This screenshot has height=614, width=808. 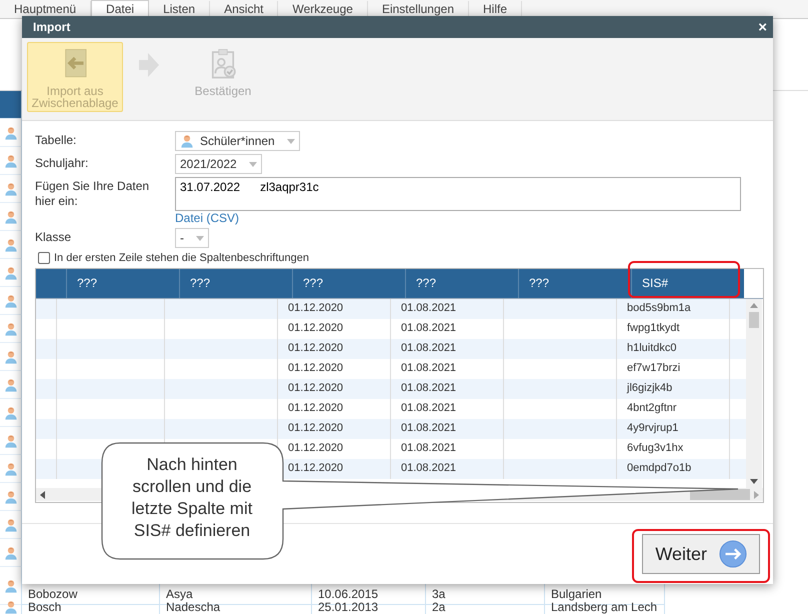 I want to click on table-row: 01.12.2020 01.08.2021 4y9rvjrup1, so click(x=391, y=429).